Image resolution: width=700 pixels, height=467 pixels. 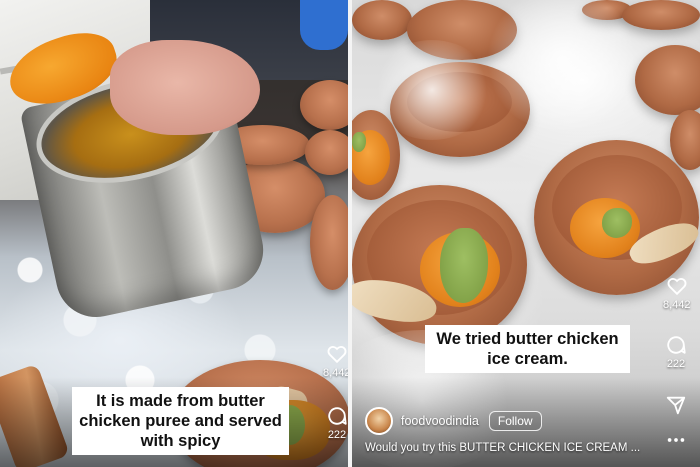 I want to click on like-action-left: 8,442, so click(x=335, y=360).